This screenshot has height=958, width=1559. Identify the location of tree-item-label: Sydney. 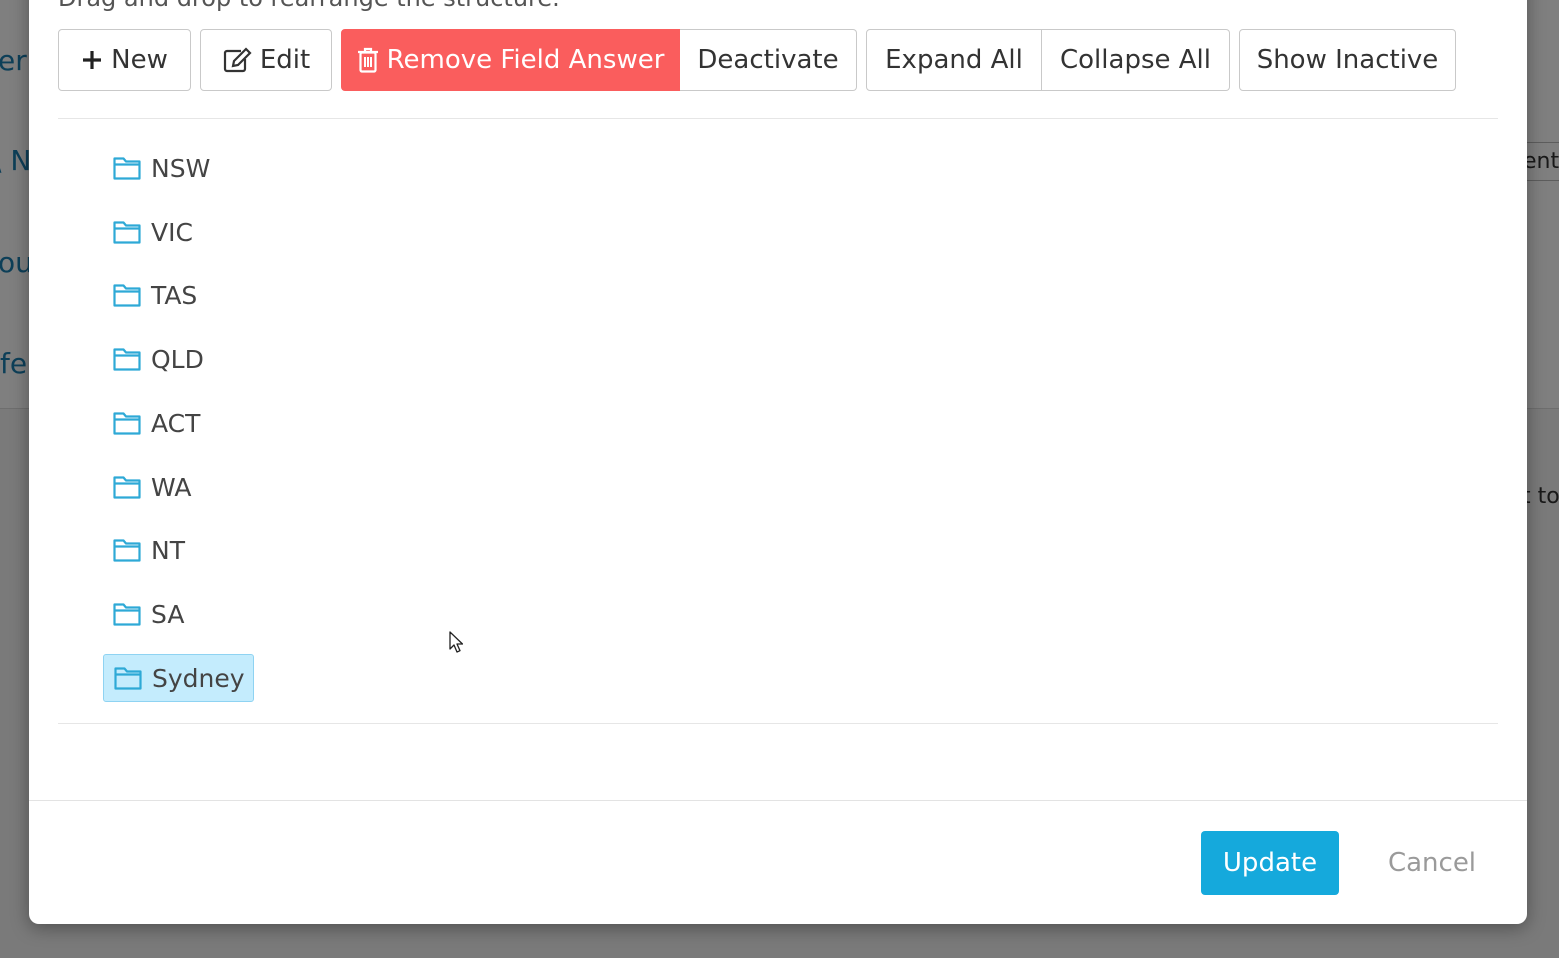
(198, 678).